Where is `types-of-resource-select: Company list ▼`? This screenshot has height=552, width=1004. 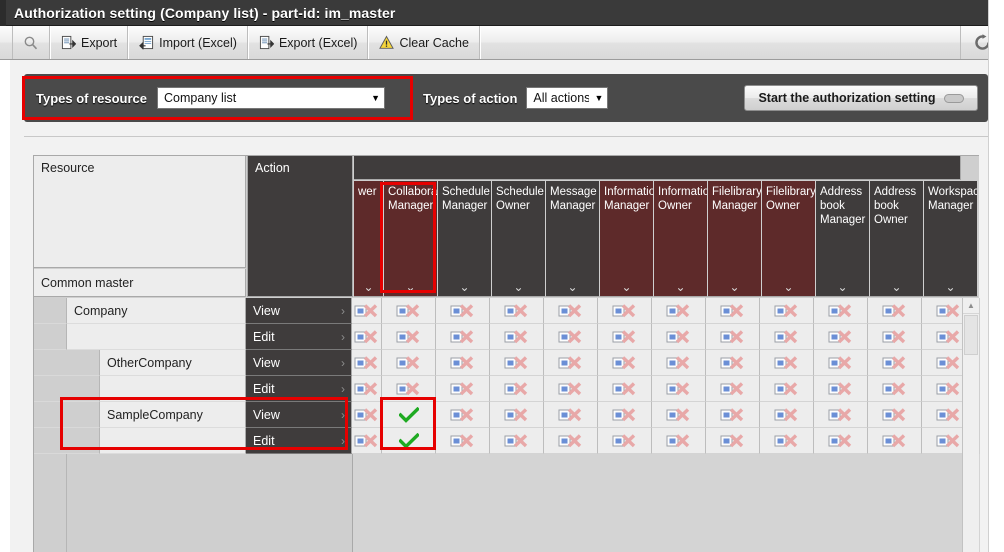 types-of-resource-select: Company list ▼ is located at coordinates (271, 98).